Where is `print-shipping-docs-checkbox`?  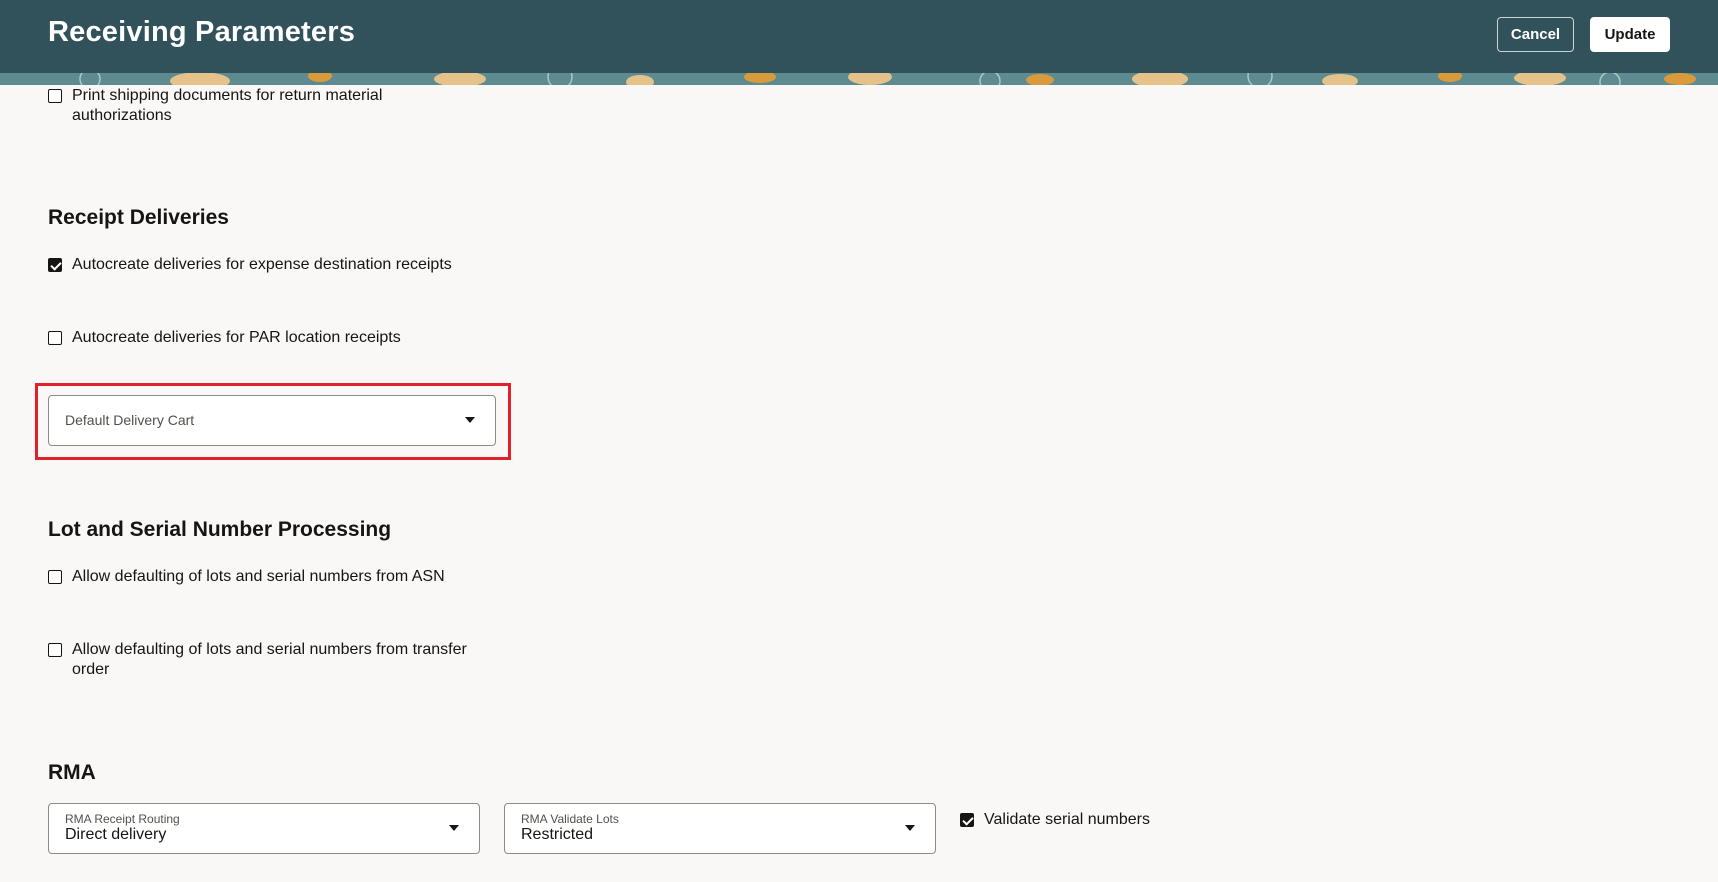 print-shipping-docs-checkbox is located at coordinates (55, 96).